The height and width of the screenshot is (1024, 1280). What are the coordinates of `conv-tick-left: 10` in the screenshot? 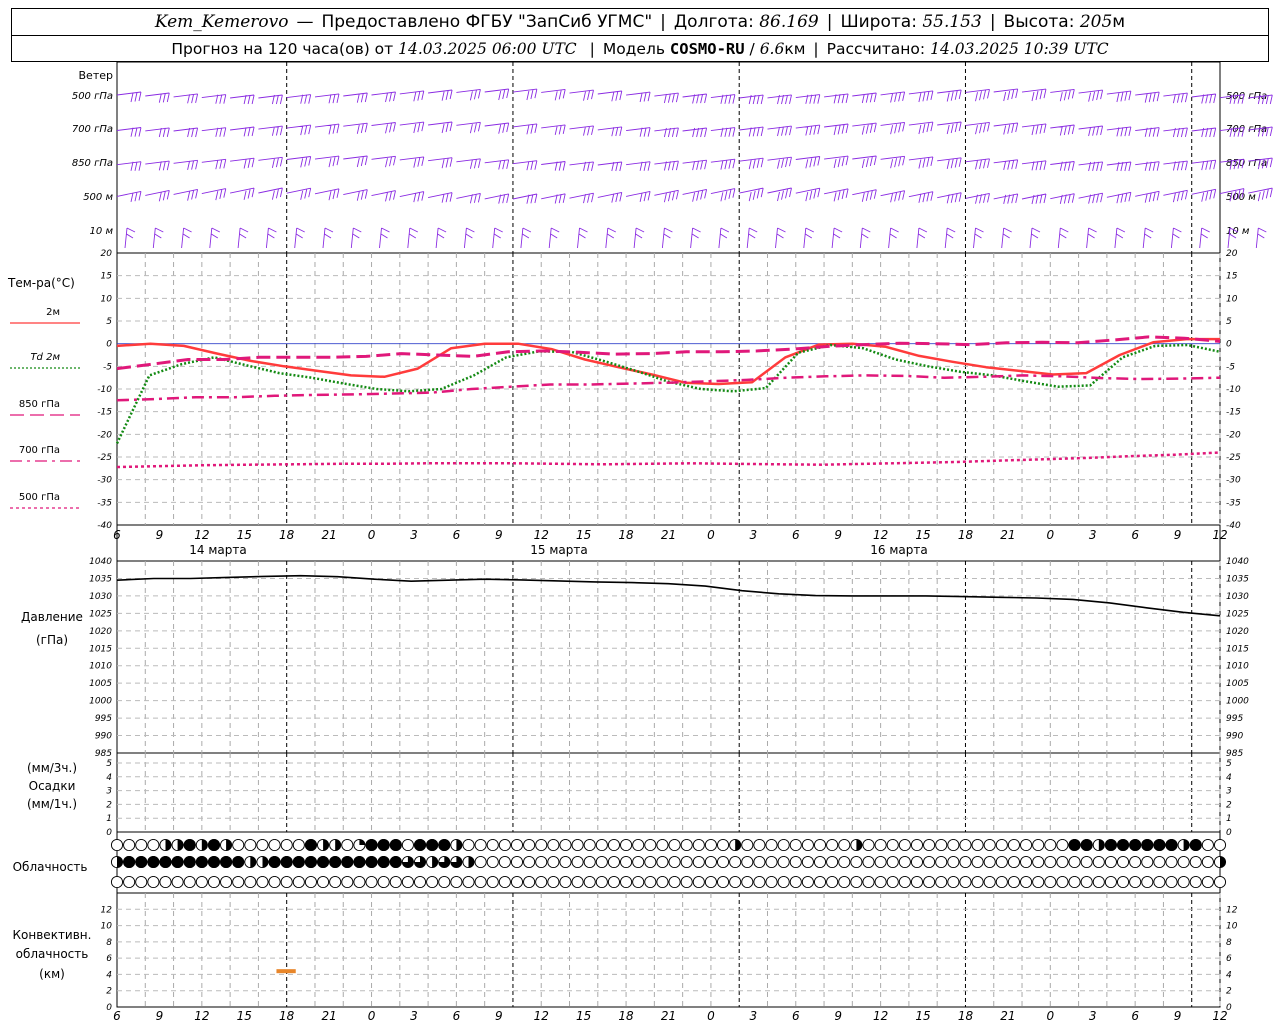 It's located at (107, 927).